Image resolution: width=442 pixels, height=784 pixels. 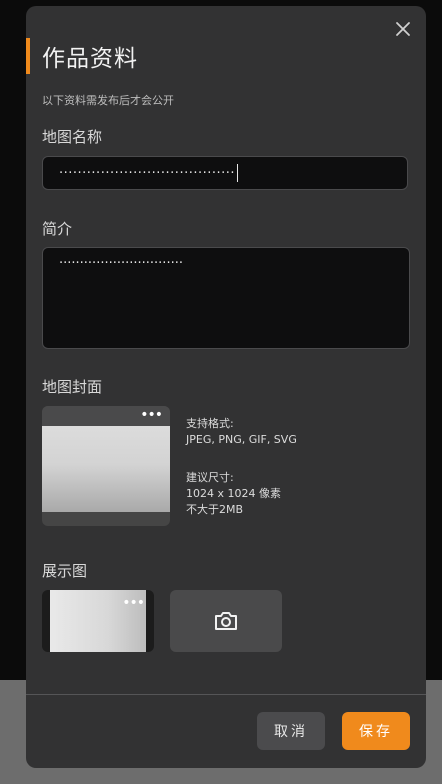 I want to click on max-size-value: 不大于2MB, so click(x=215, y=509).